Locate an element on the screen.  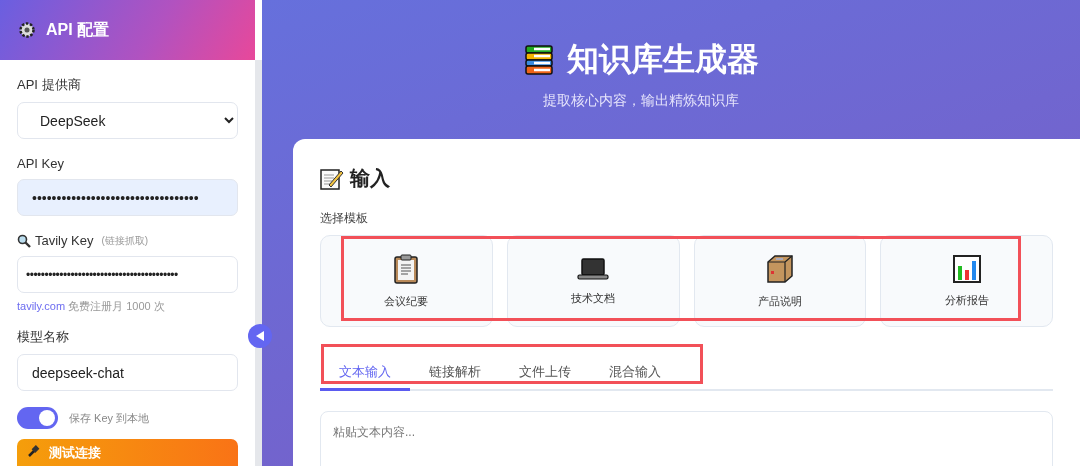
field-label: API Key is located at coordinates (41, 163).